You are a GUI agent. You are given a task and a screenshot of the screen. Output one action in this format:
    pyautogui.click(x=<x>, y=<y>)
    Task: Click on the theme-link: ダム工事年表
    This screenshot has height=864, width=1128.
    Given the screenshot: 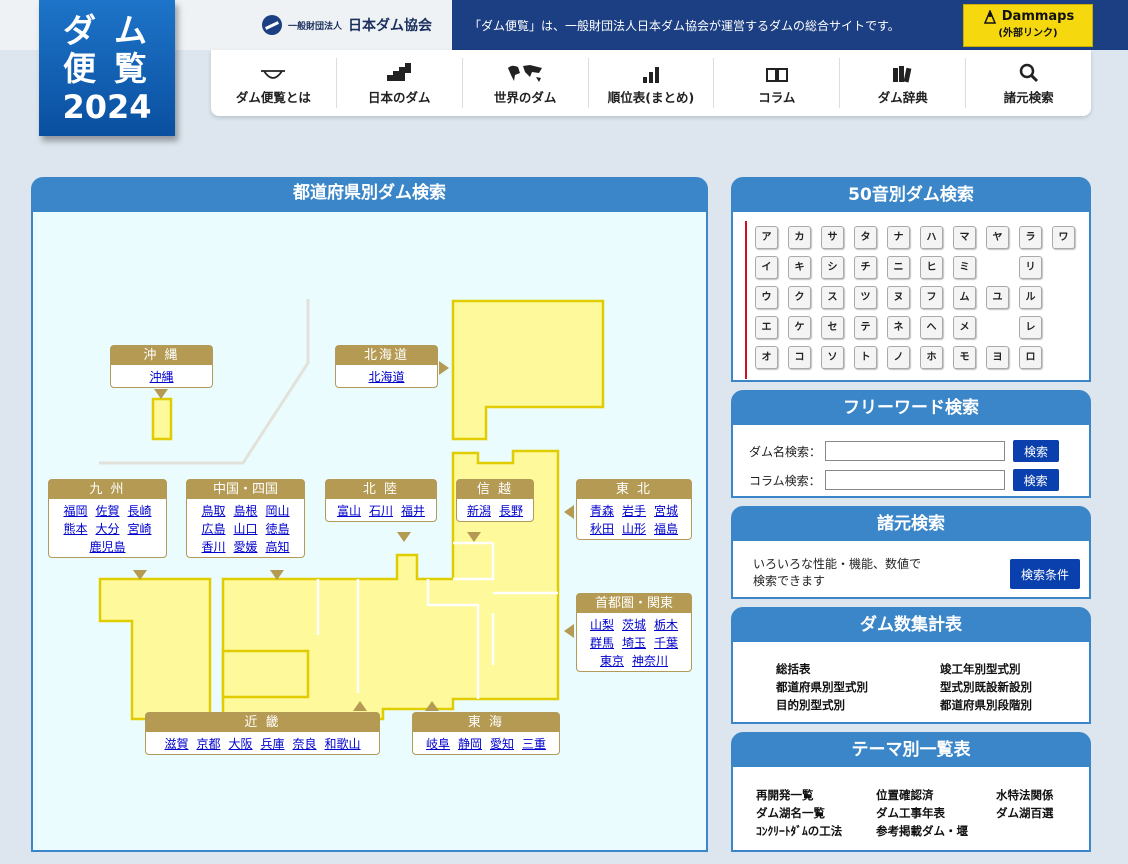 What is the action you would take?
    pyautogui.click(x=922, y=813)
    